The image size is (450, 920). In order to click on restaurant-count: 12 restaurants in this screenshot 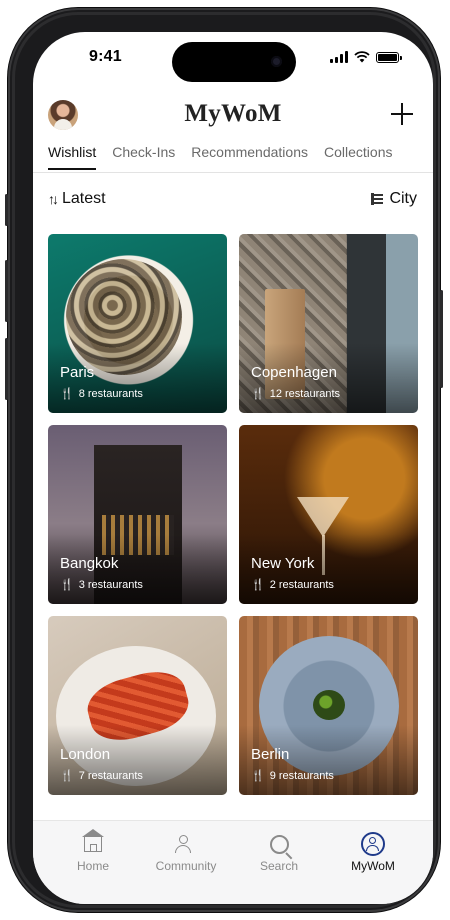, I will do `click(305, 393)`.